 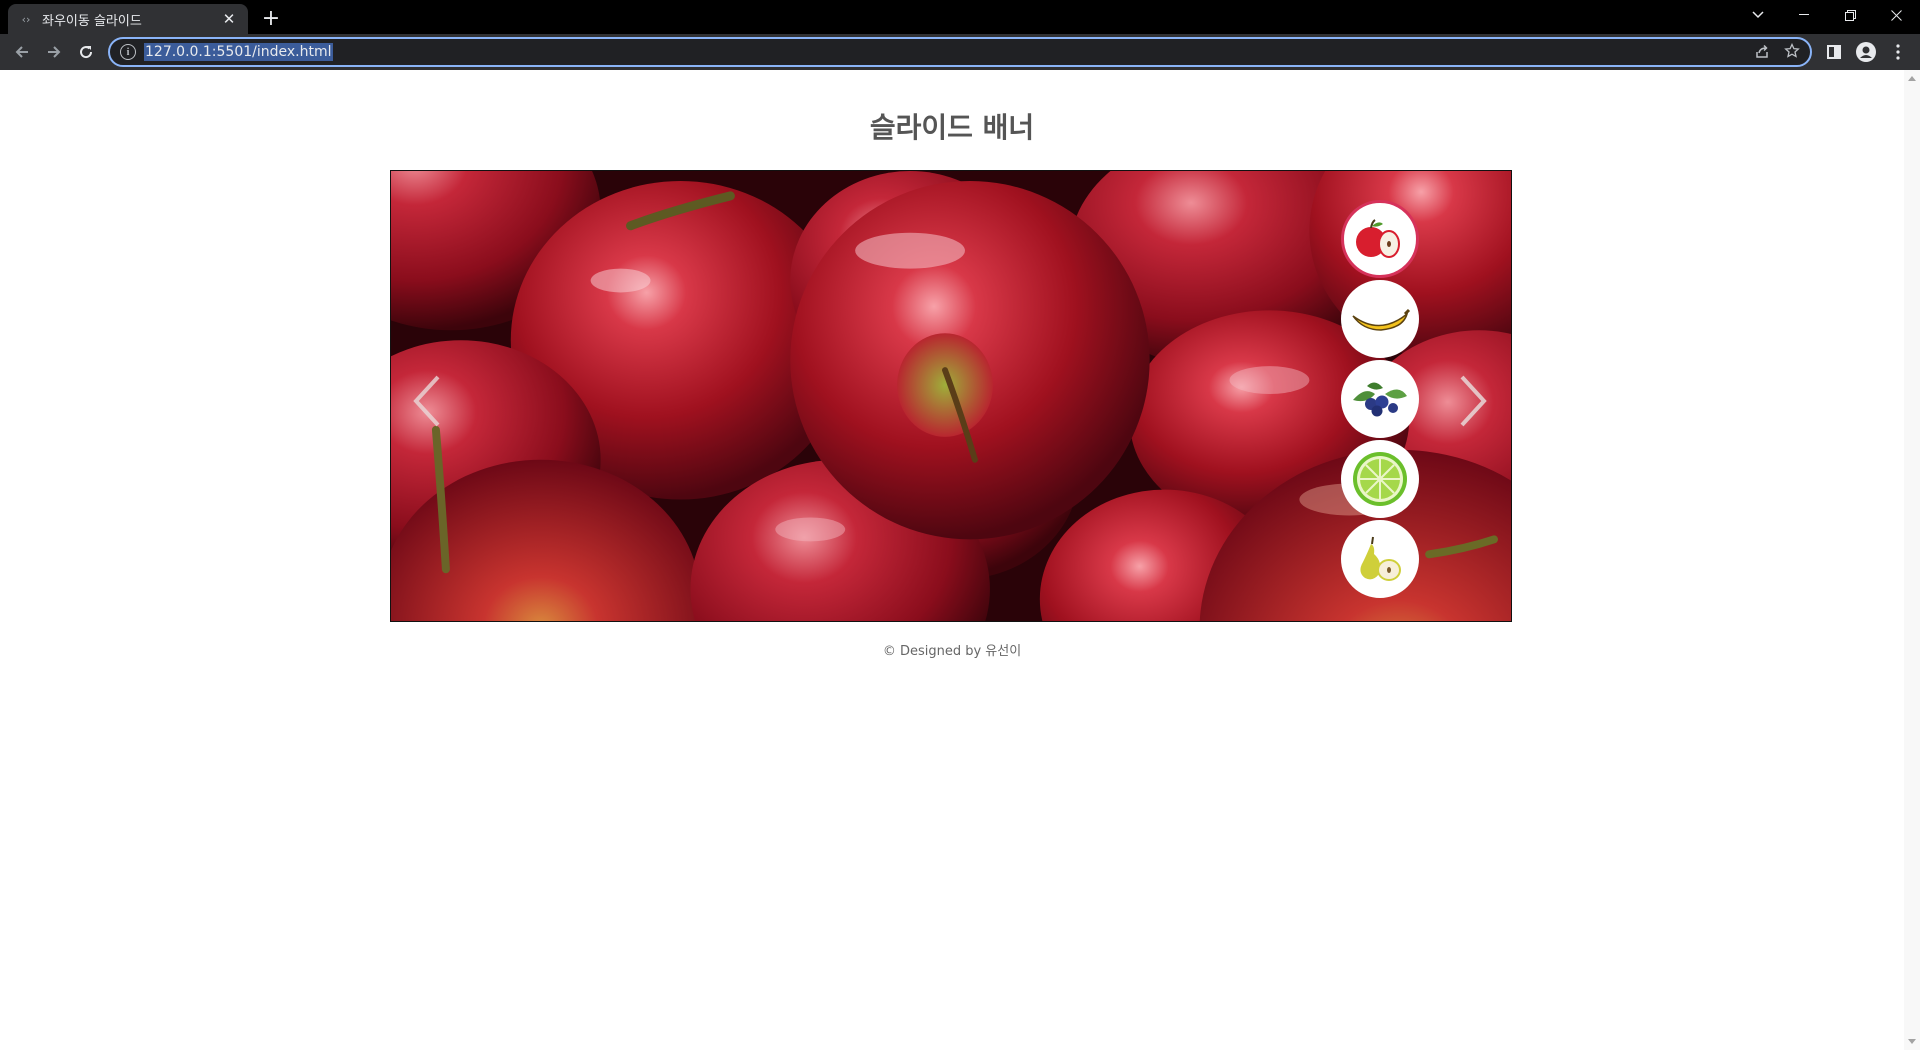 I want to click on code-favicon-icon: ‹›, so click(x=26, y=19).